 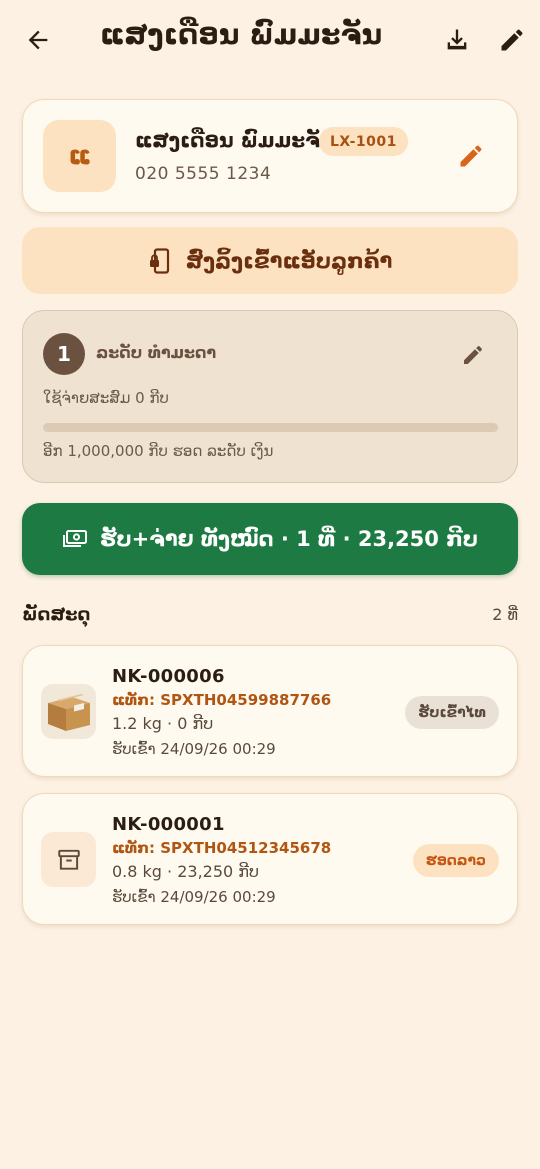 I want to click on avatar: ແ, so click(x=79, y=156).